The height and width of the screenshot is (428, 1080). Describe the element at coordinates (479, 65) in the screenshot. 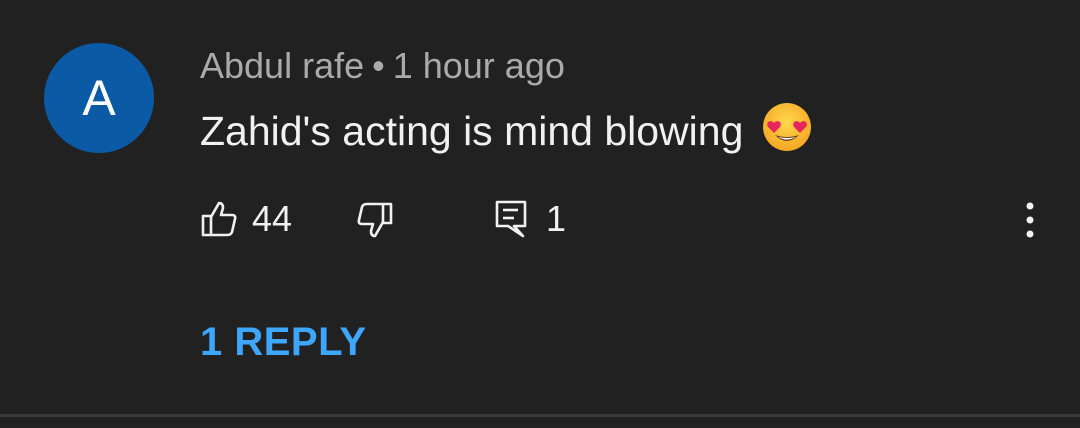

I see `comment-timestamp: 1 hour ago` at that location.